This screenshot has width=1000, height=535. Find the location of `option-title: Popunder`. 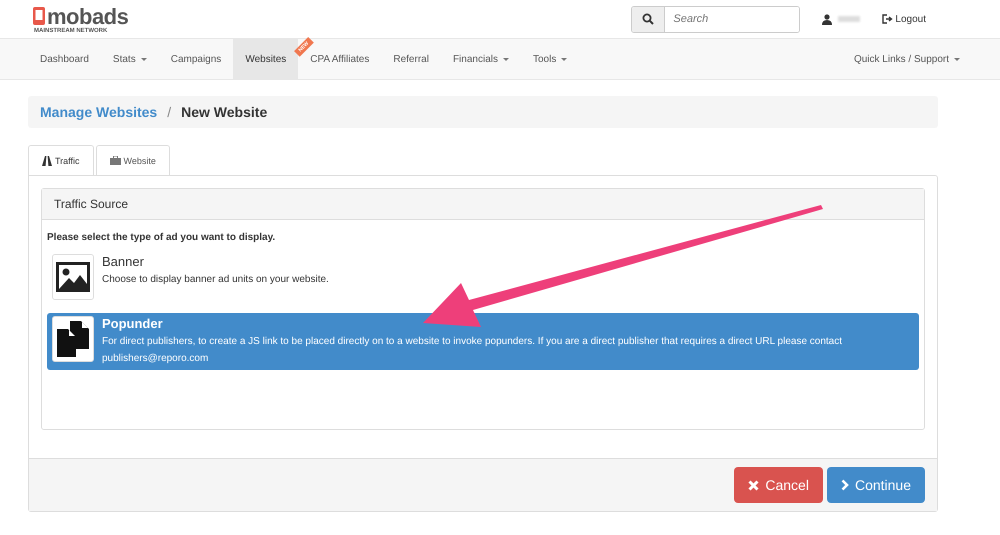

option-title: Popunder is located at coordinates (133, 323).